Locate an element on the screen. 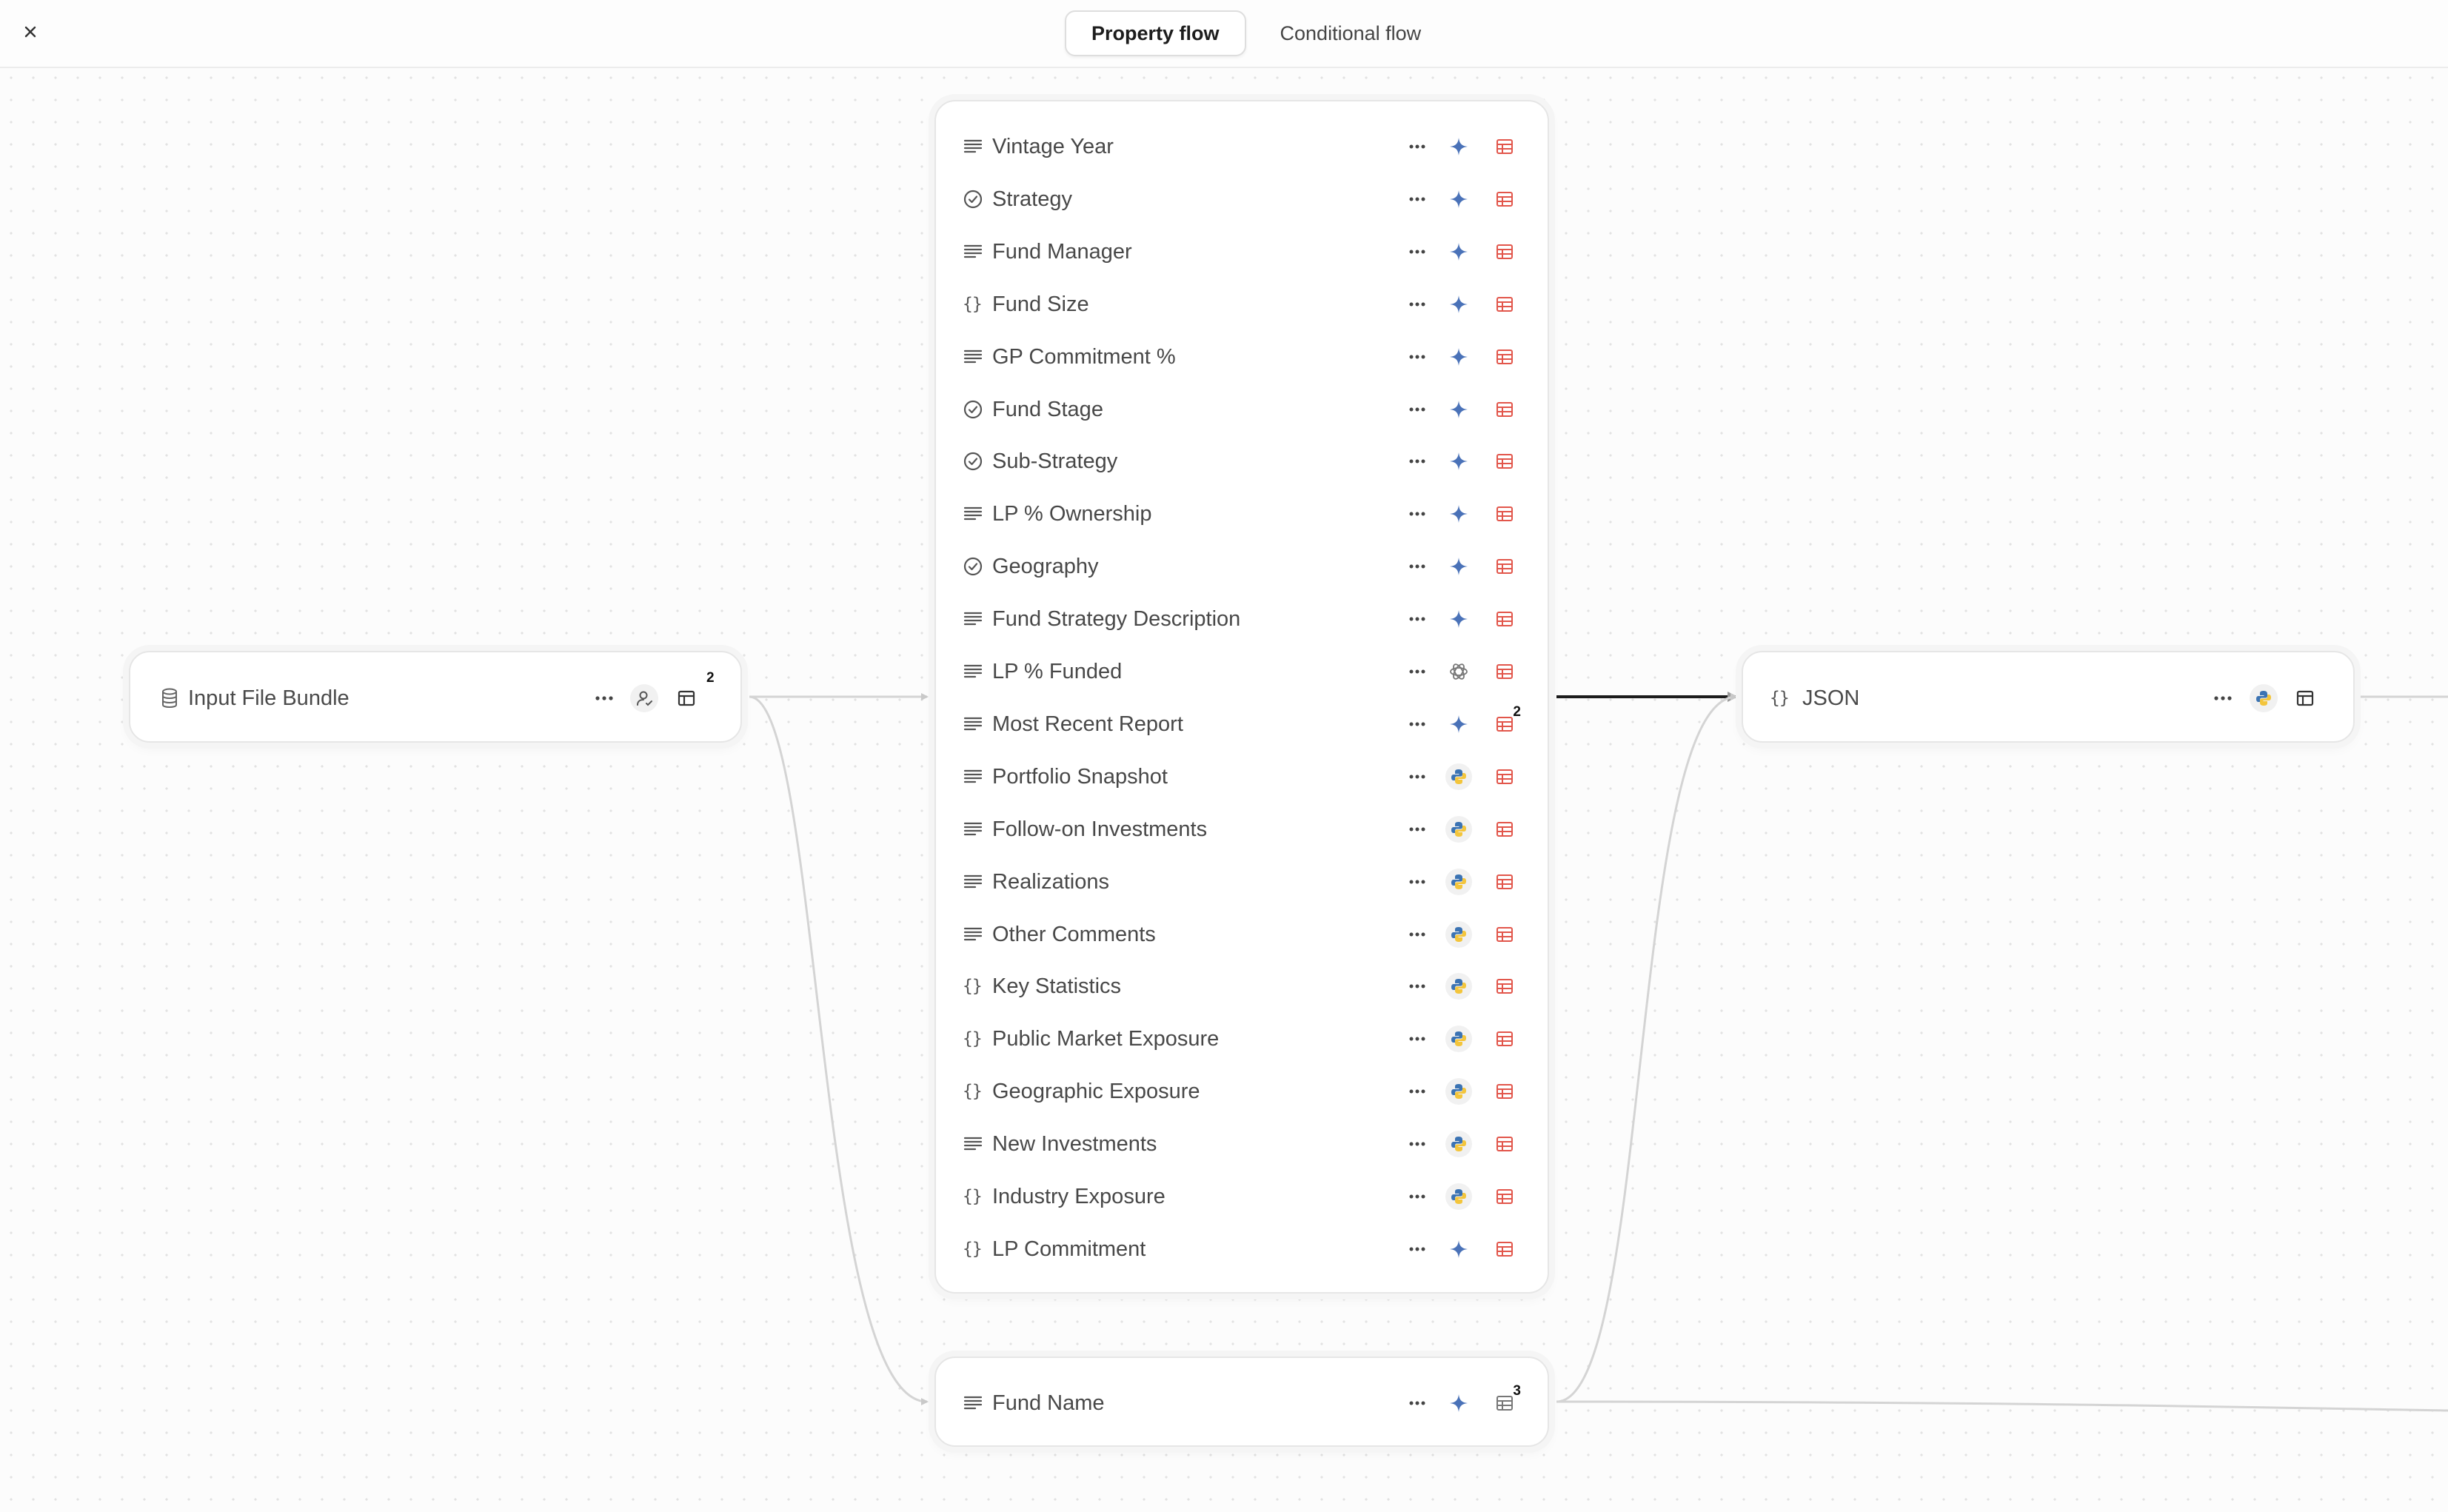 The height and width of the screenshot is (1512, 2448). property-row: Follow-on Investments is located at coordinates (1242, 829).